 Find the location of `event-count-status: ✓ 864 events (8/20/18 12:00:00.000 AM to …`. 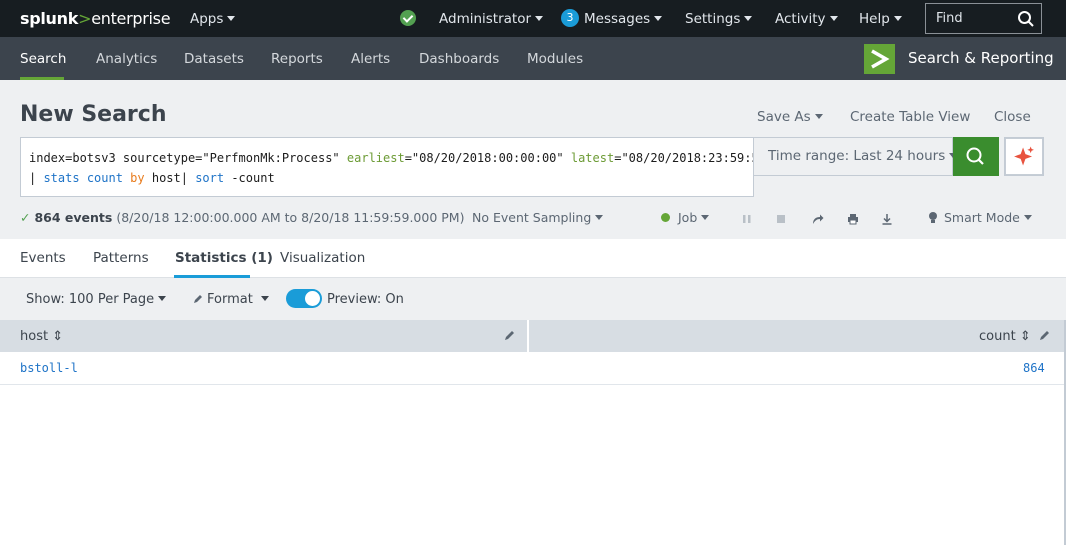

event-count-status: ✓ 864 events (8/20/18 12:00:00.000 AM to … is located at coordinates (242, 217).